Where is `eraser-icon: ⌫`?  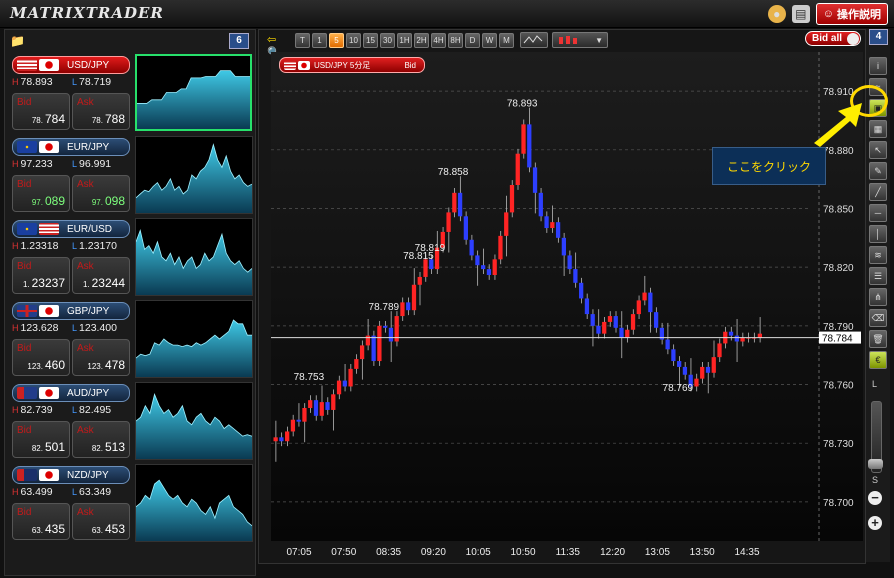
eraser-icon: ⌫ is located at coordinates (878, 318).